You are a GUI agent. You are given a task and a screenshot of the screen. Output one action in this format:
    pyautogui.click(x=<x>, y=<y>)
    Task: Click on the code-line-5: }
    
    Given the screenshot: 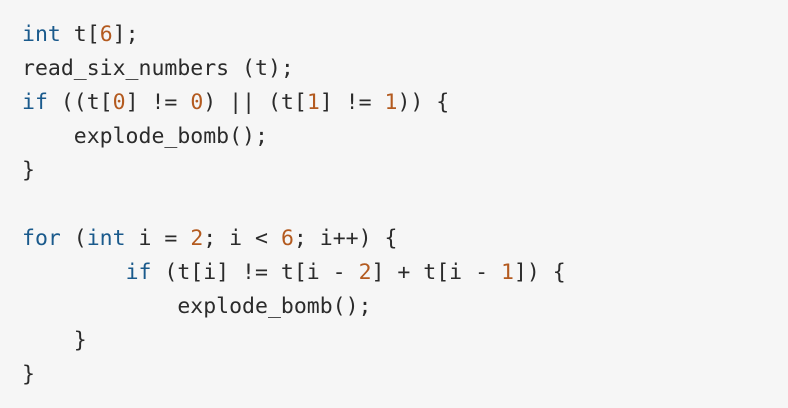 What is the action you would take?
    pyautogui.click(x=294, y=171)
    